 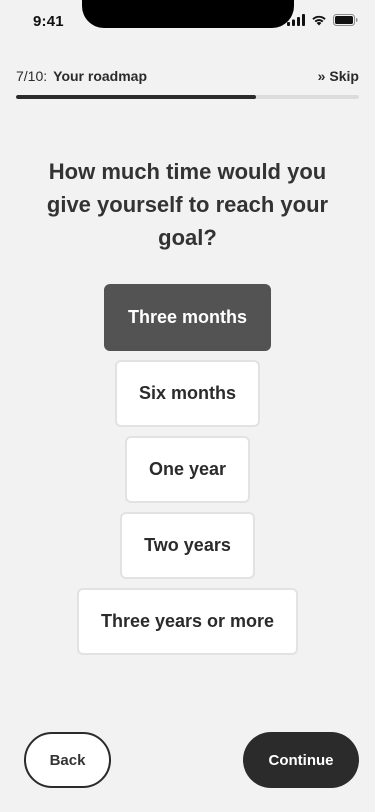 I want to click on wifi-icon, so click(x=319, y=22).